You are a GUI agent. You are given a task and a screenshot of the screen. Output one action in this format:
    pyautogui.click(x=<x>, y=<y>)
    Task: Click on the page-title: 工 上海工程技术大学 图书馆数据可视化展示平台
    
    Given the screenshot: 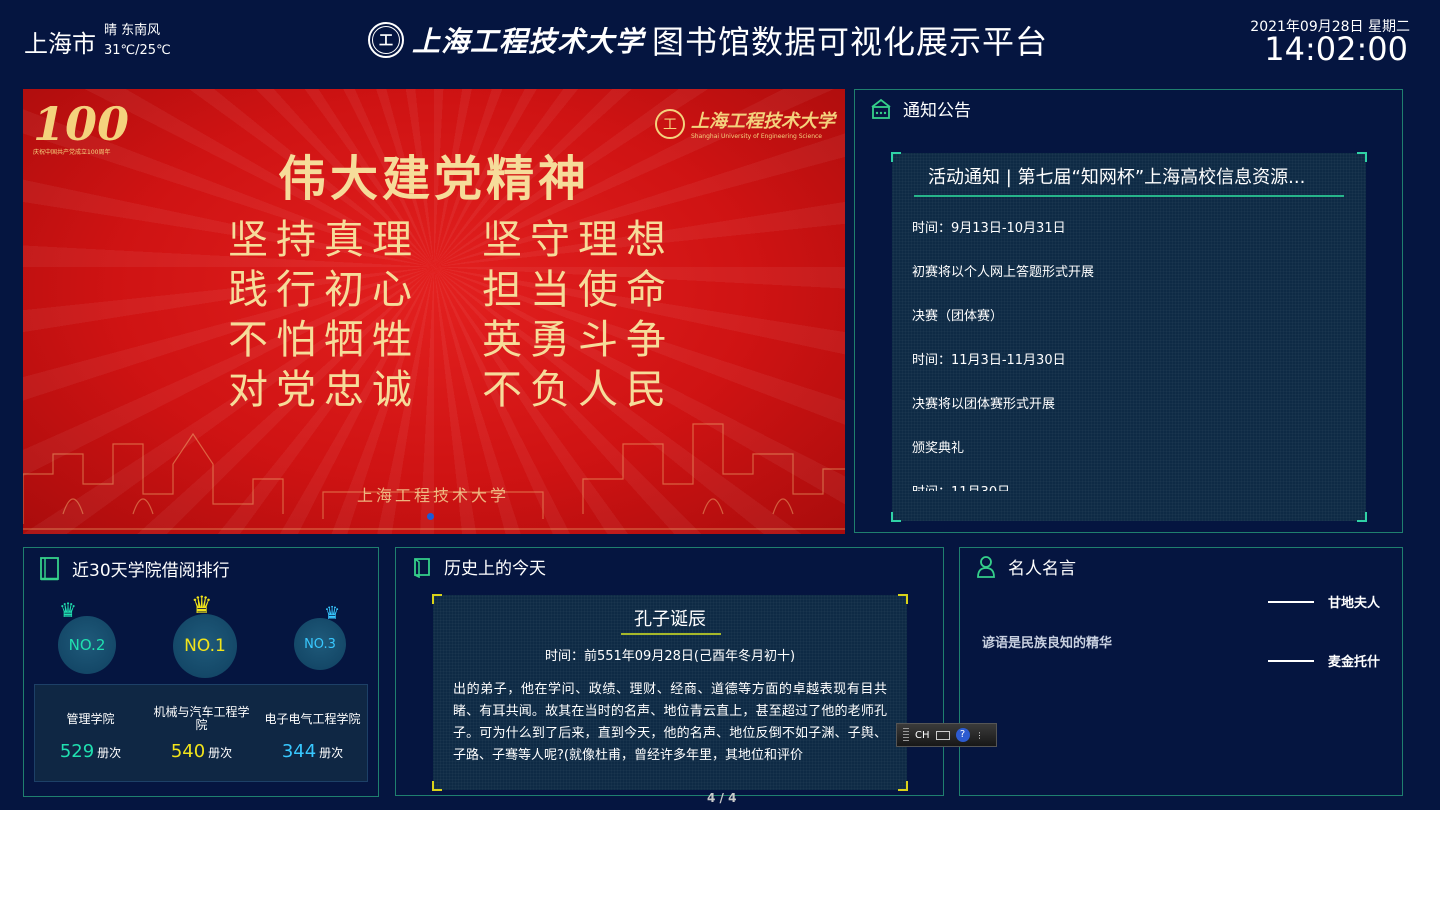 What is the action you would take?
    pyautogui.click(x=708, y=40)
    